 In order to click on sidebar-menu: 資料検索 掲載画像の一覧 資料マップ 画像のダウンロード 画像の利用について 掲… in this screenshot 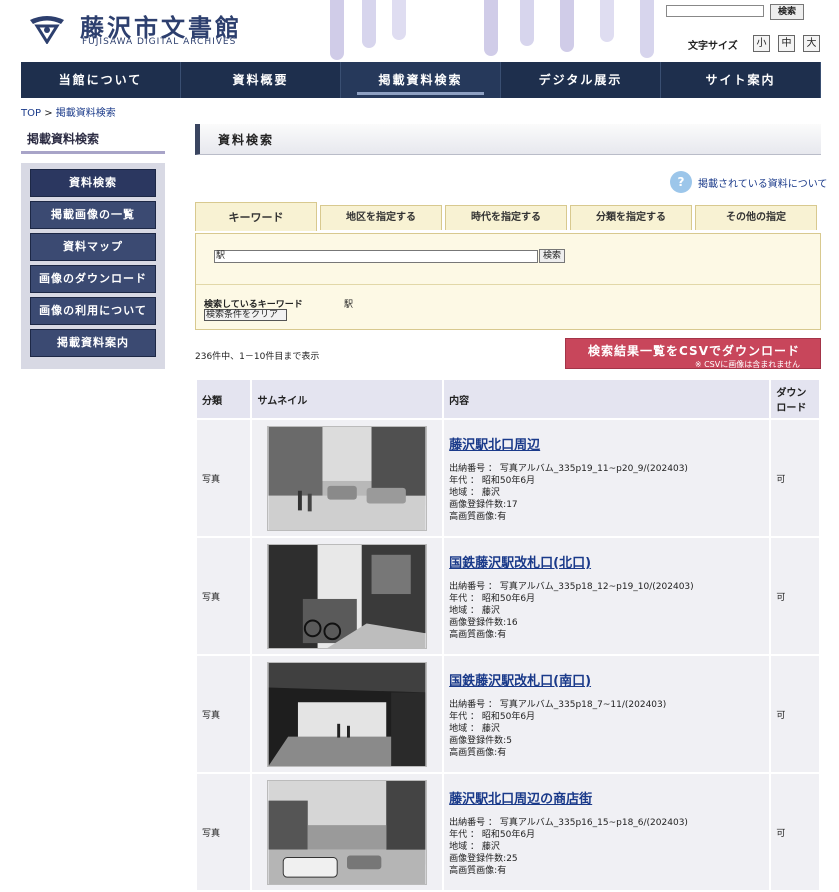, I will do `click(93, 266)`.